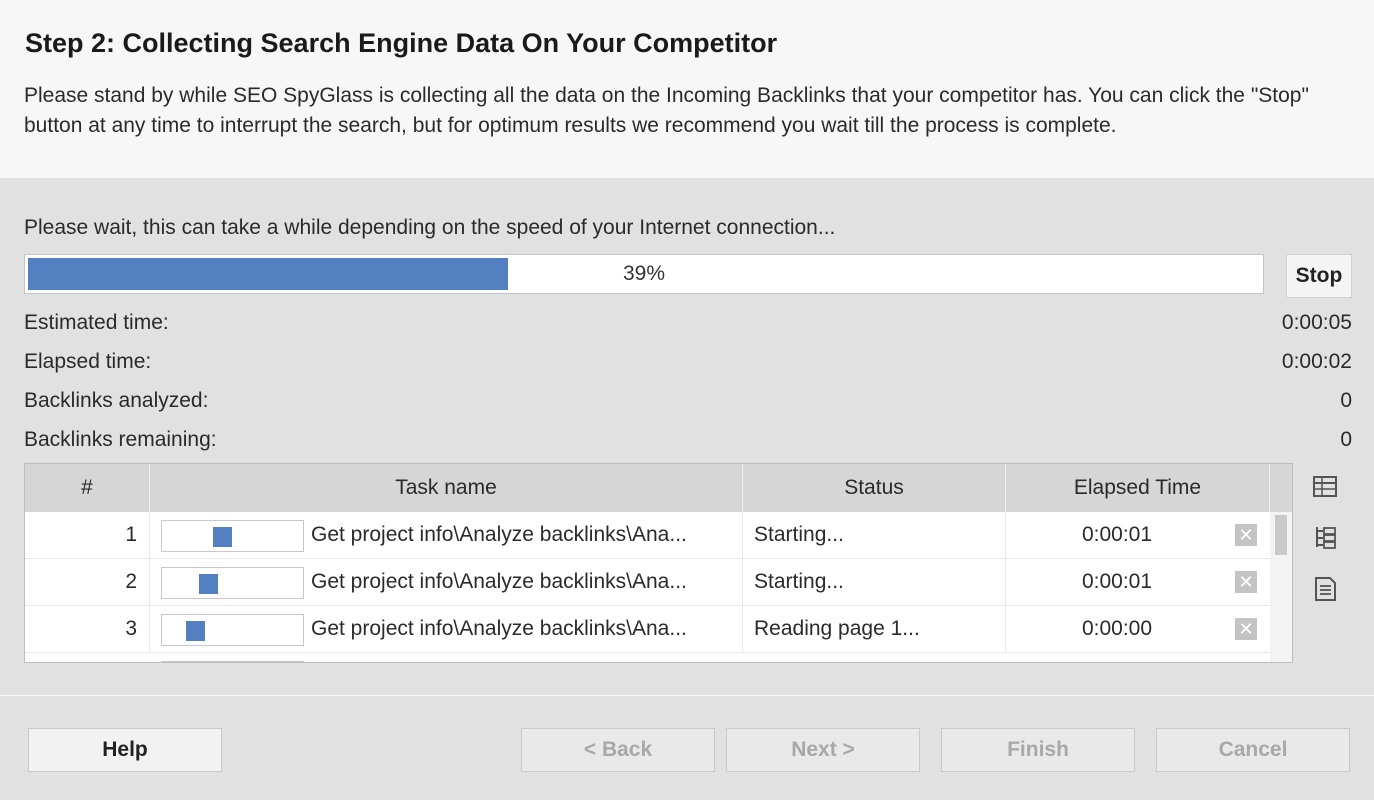 This screenshot has height=800, width=1374. I want to click on task-elapsed: 0:00:00, so click(1117, 628).